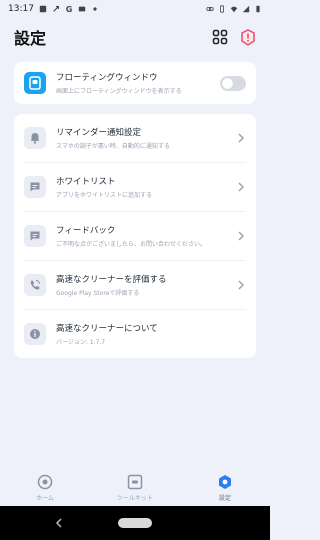  I want to click on floating-window-title: フローティングウィンドウ, so click(107, 78).